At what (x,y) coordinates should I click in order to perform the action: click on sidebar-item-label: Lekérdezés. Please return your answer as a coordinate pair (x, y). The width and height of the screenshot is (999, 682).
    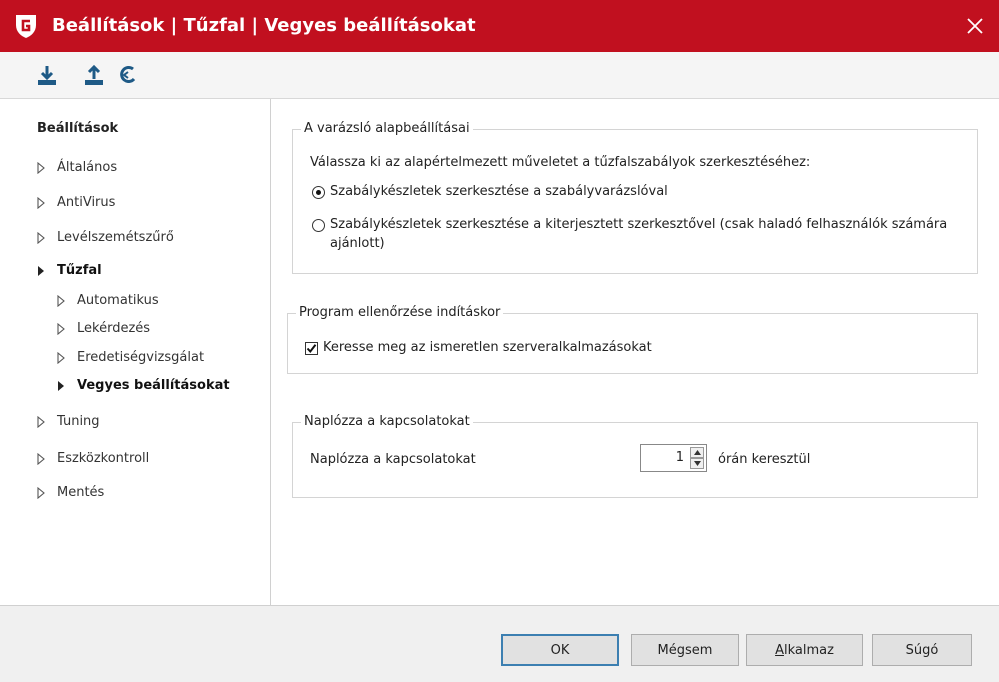
    Looking at the image, I should click on (114, 328).